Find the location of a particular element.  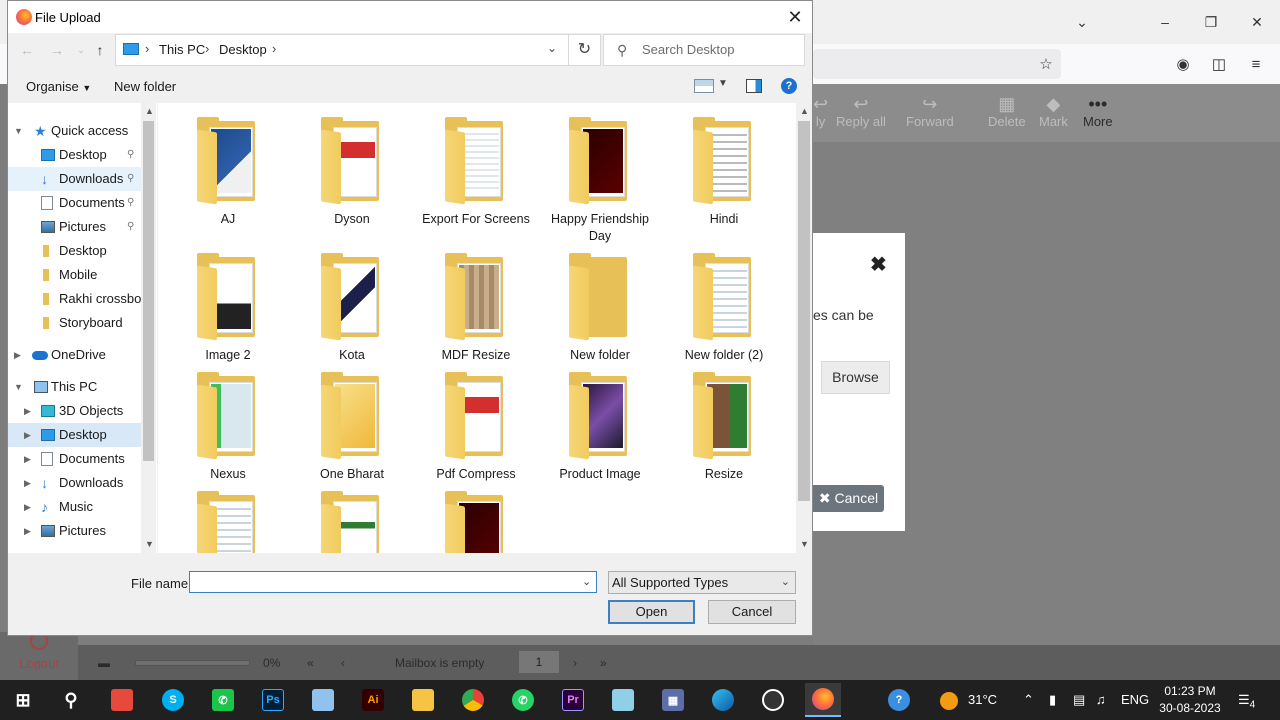

recent-locations-chevron-icon: ⌄ is located at coordinates (81, 50).